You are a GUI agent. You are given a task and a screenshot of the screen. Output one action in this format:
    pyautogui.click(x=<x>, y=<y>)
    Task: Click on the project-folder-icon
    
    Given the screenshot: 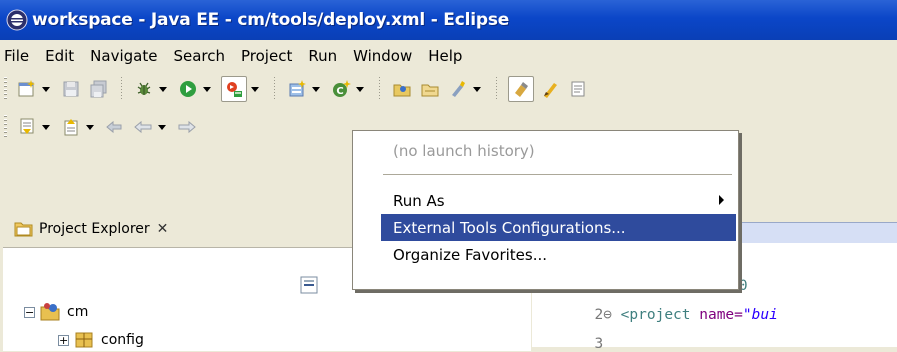 What is the action you would take?
    pyautogui.click(x=50, y=312)
    